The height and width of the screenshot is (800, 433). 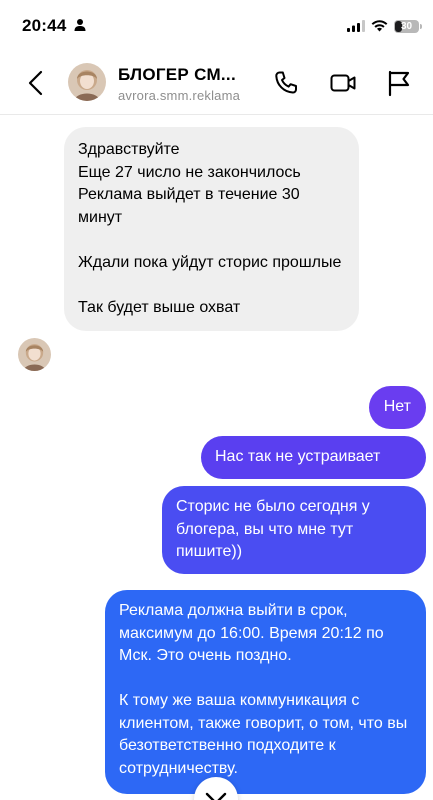 What do you see at coordinates (421, 26) in the screenshot?
I see `battery-tip` at bounding box center [421, 26].